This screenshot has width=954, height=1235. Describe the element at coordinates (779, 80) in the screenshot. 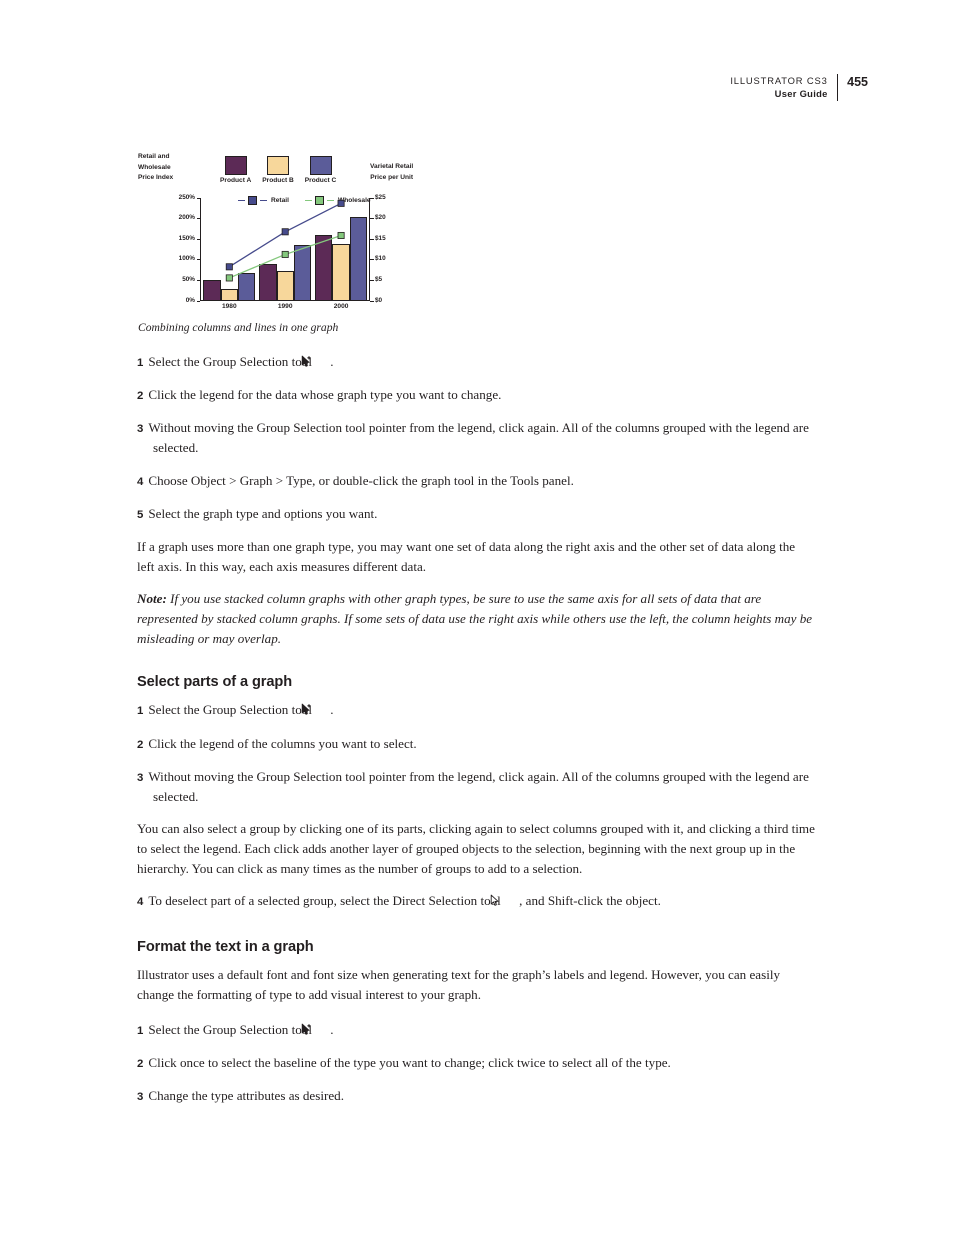

I see `product-name: ILLUSTRATOR CS3` at that location.